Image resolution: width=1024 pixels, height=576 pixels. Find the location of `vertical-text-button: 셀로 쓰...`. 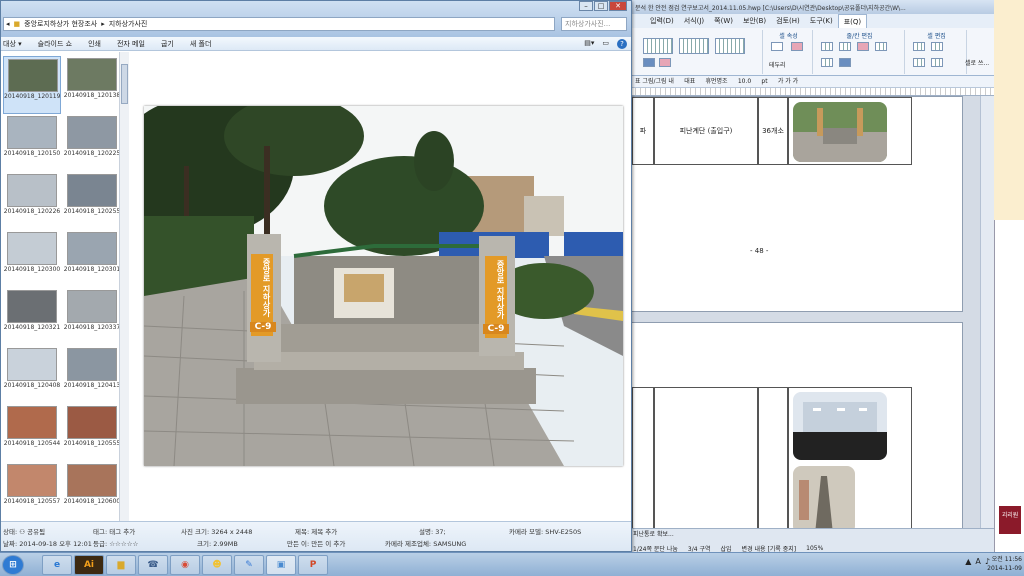

vertical-text-button: 셀로 쓰... is located at coordinates (977, 62).